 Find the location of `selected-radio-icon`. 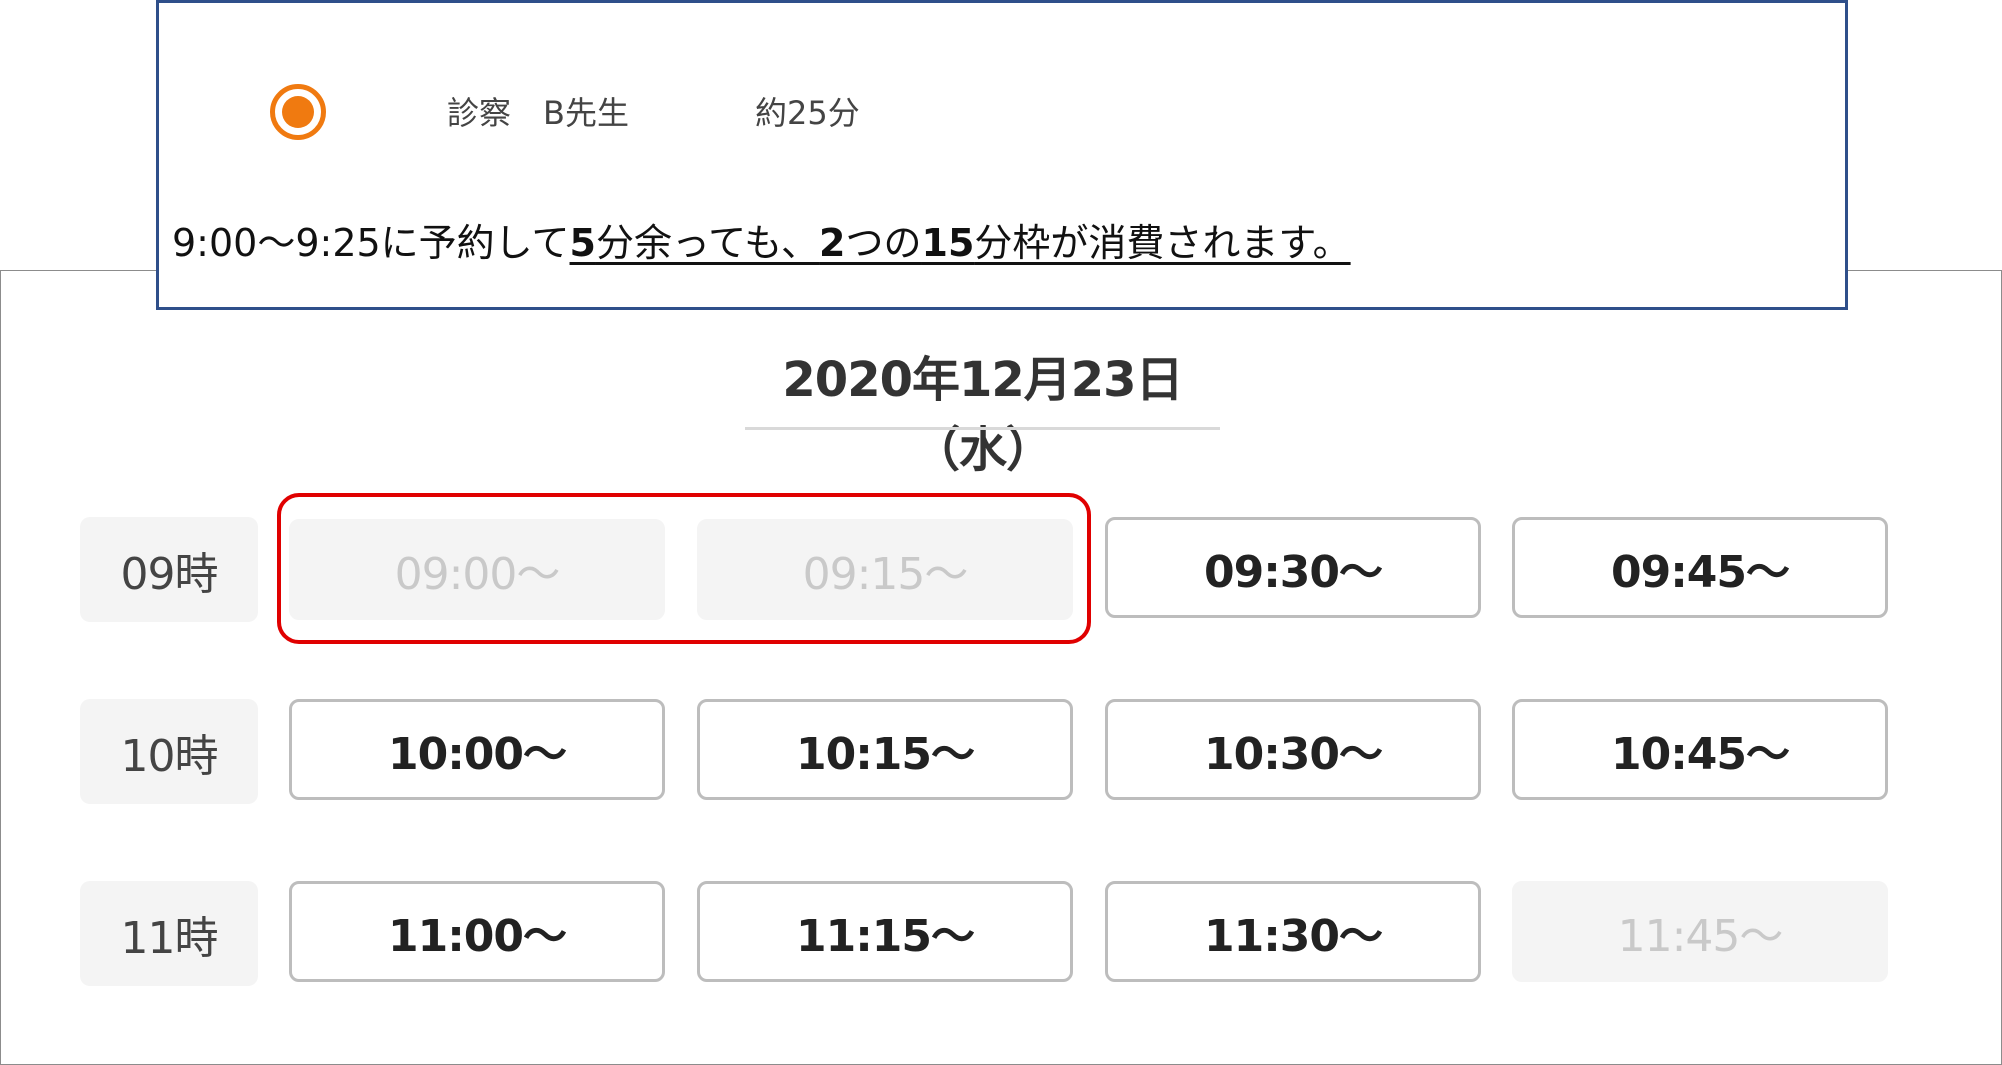

selected-radio-icon is located at coordinates (298, 112).